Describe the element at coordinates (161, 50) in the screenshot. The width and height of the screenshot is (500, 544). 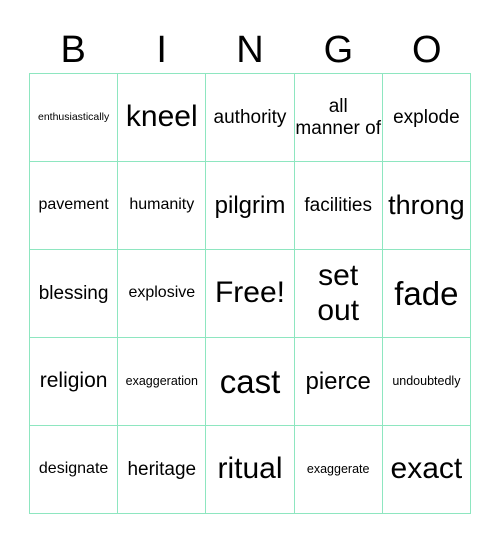
I see `header-letter: I` at that location.